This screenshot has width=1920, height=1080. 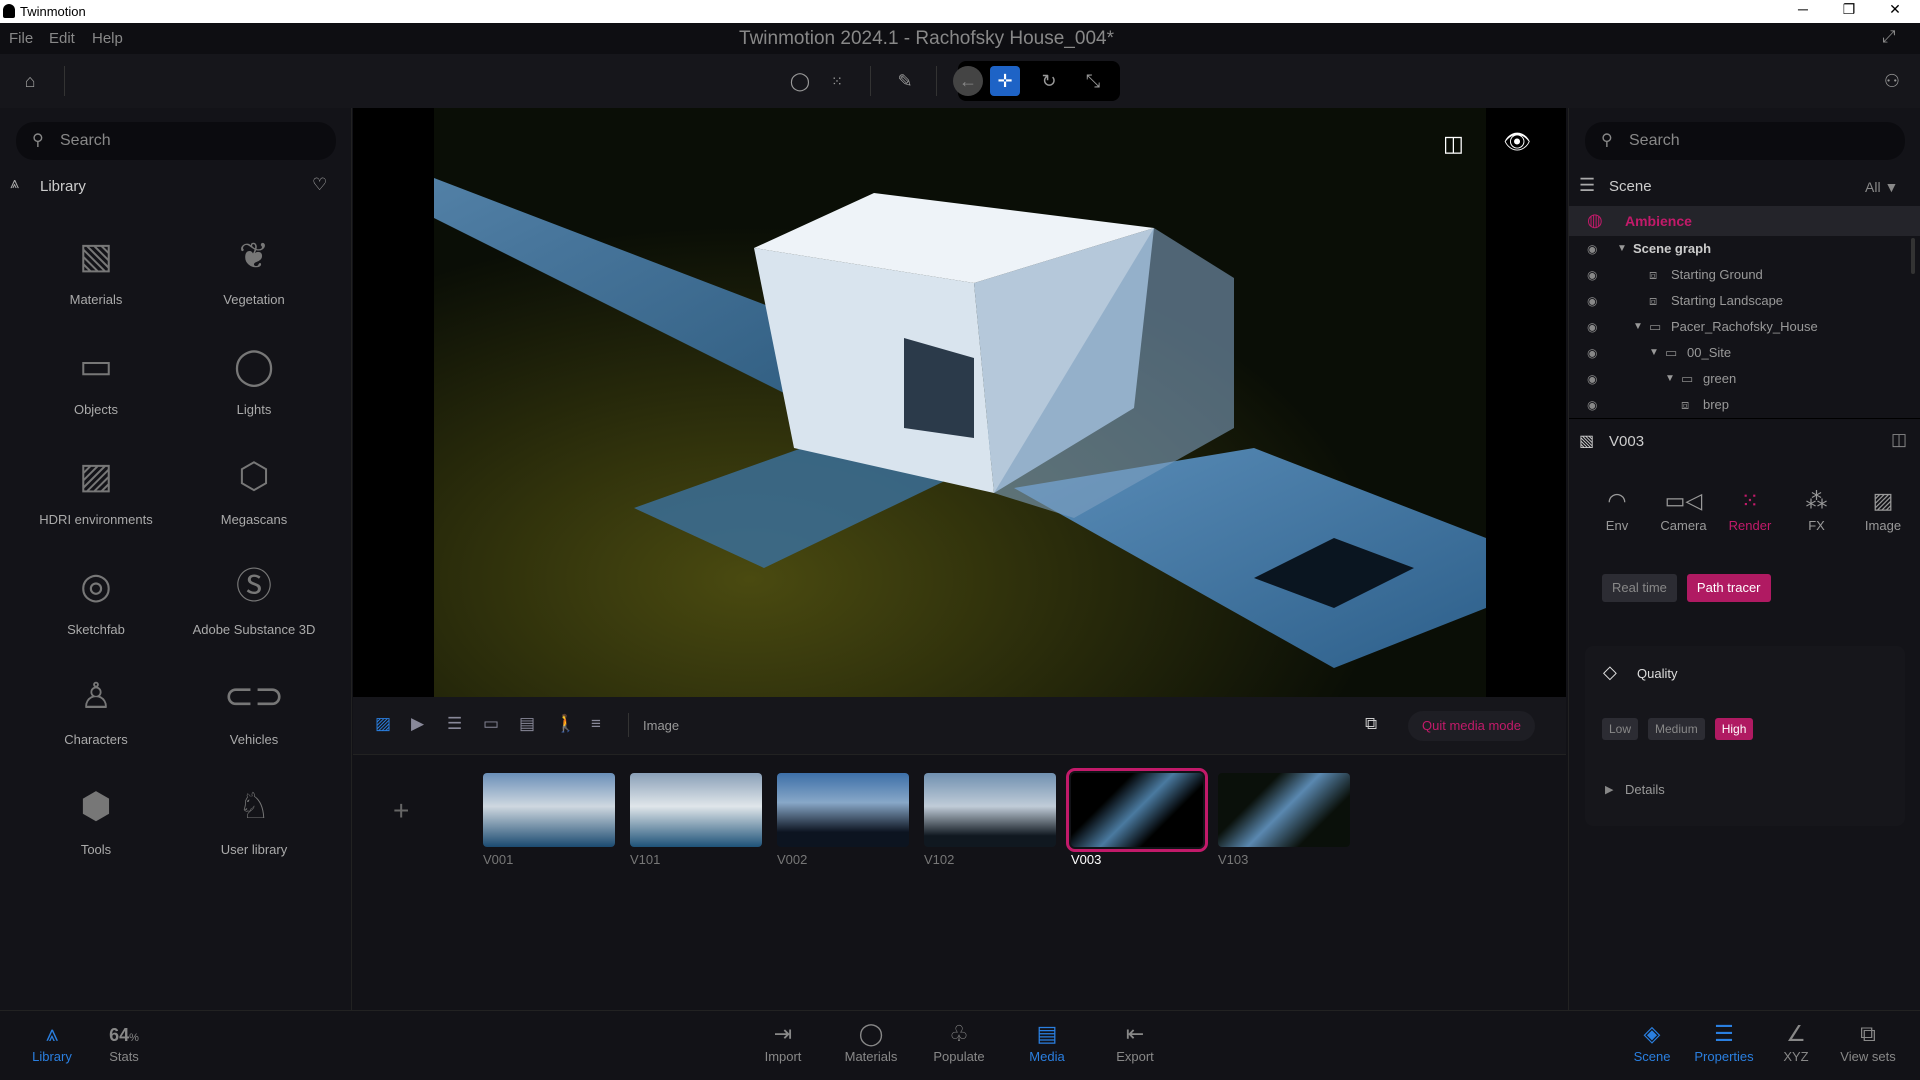 What do you see at coordinates (596, 724) in the screenshot?
I see `batch-icon: ≡` at bounding box center [596, 724].